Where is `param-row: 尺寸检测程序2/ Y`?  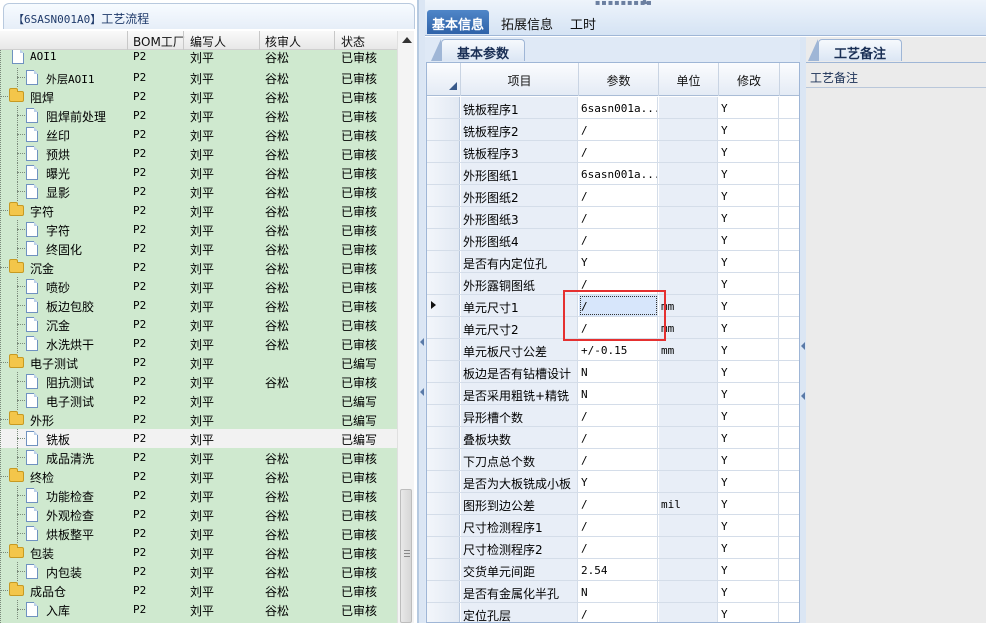 param-row: 尺寸检测程序2/ Y is located at coordinates (613, 548).